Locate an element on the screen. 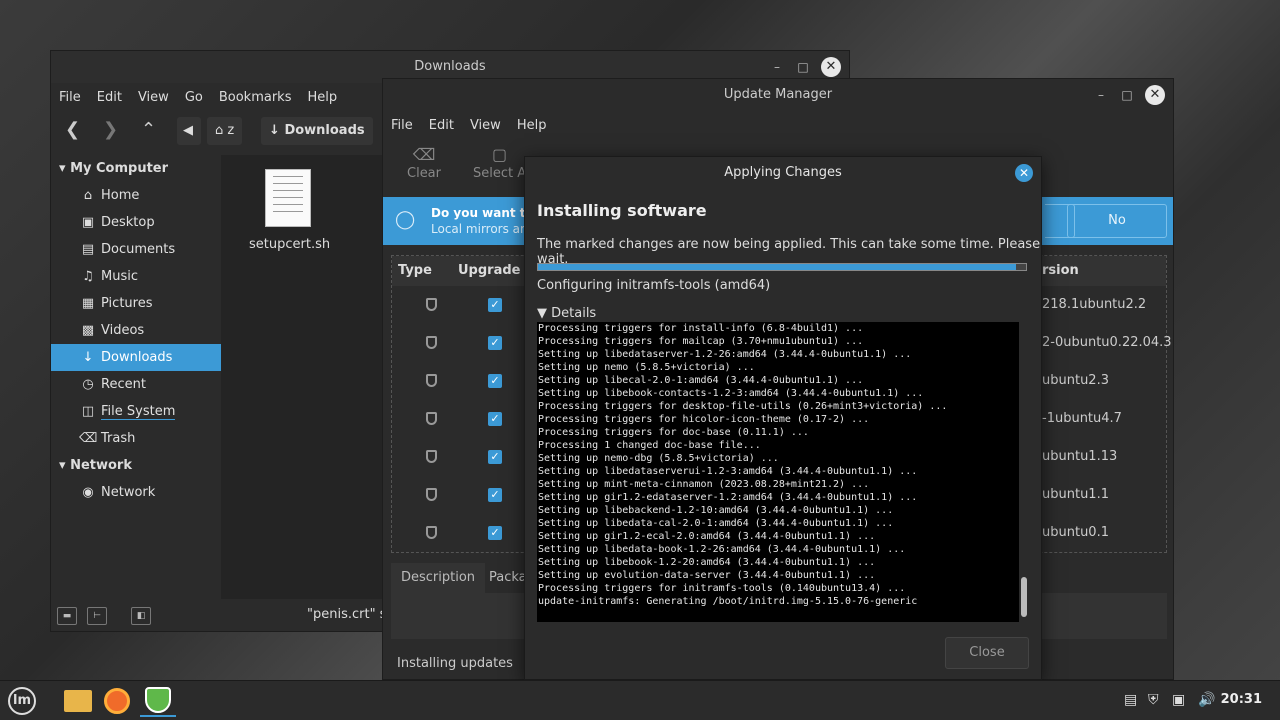 The height and width of the screenshot is (720, 1280). column-type: Type is located at coordinates (415, 270).